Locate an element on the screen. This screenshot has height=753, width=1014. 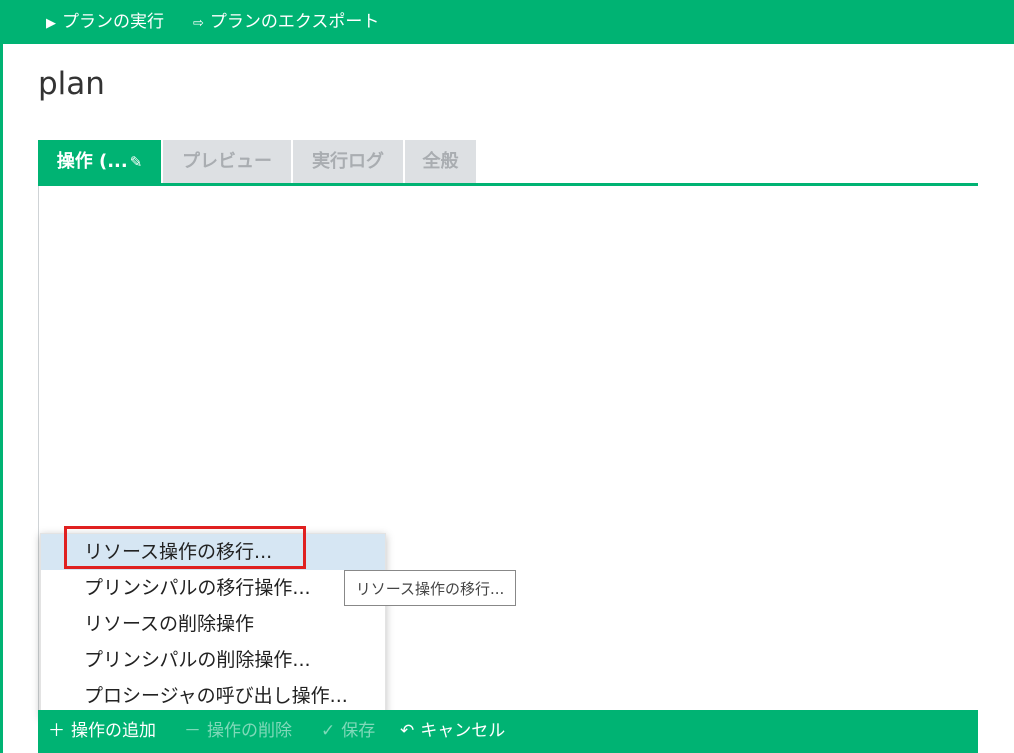
delete-operation-label: 操作の削除 is located at coordinates (249, 731).